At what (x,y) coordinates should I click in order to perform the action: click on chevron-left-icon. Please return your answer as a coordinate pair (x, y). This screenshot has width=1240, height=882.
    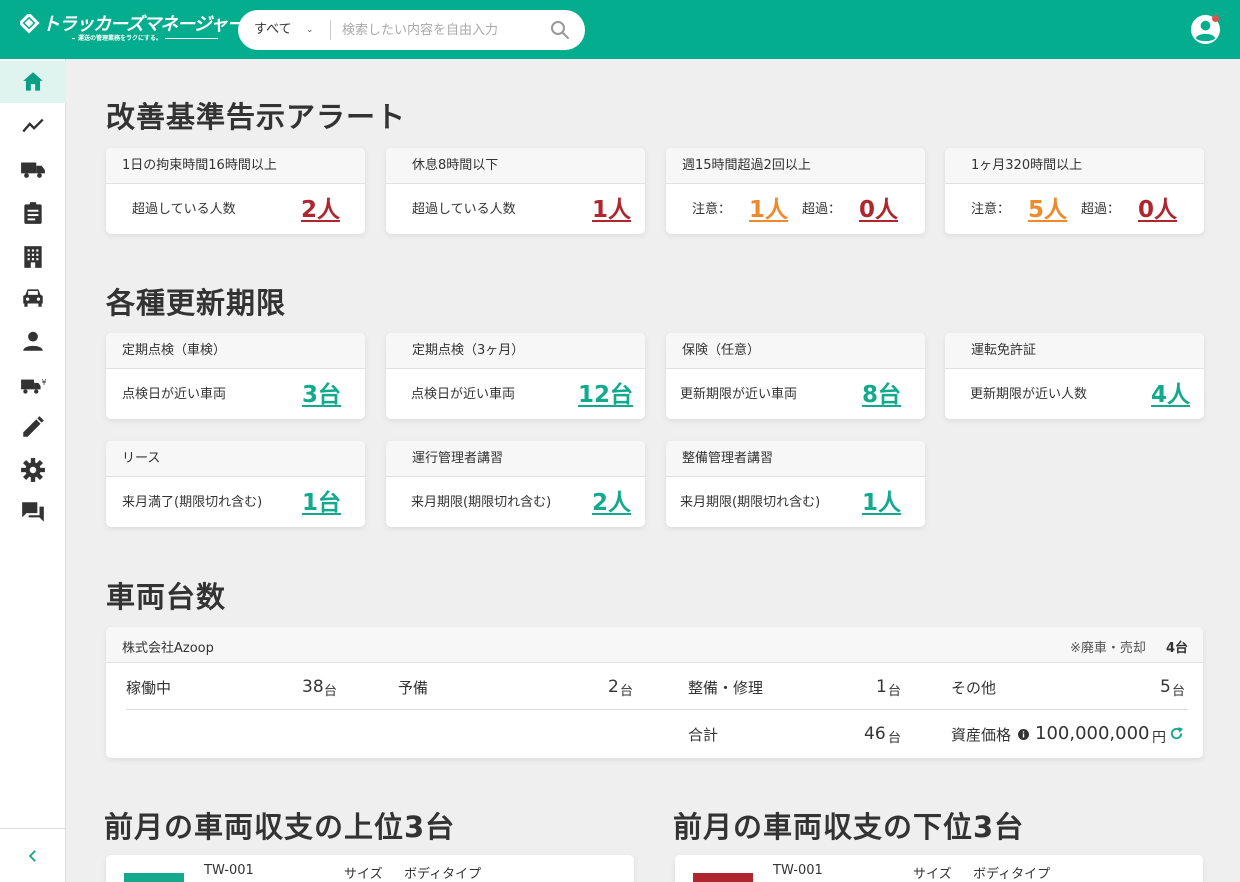
    Looking at the image, I should click on (32, 855).